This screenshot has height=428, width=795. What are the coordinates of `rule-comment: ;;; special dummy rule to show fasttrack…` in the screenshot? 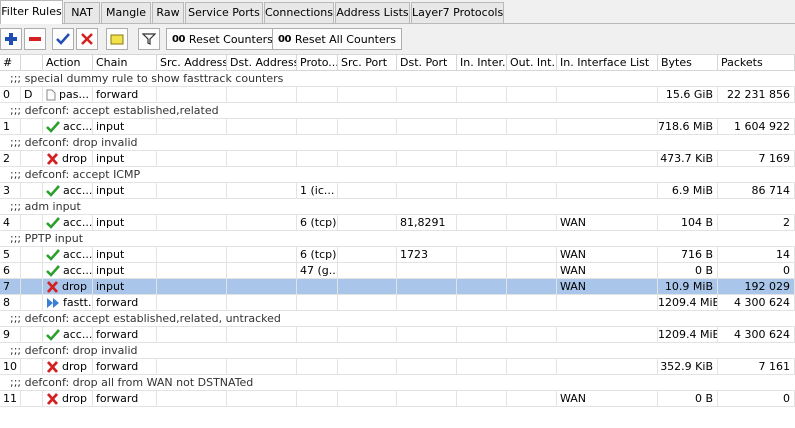 It's located at (397, 79).